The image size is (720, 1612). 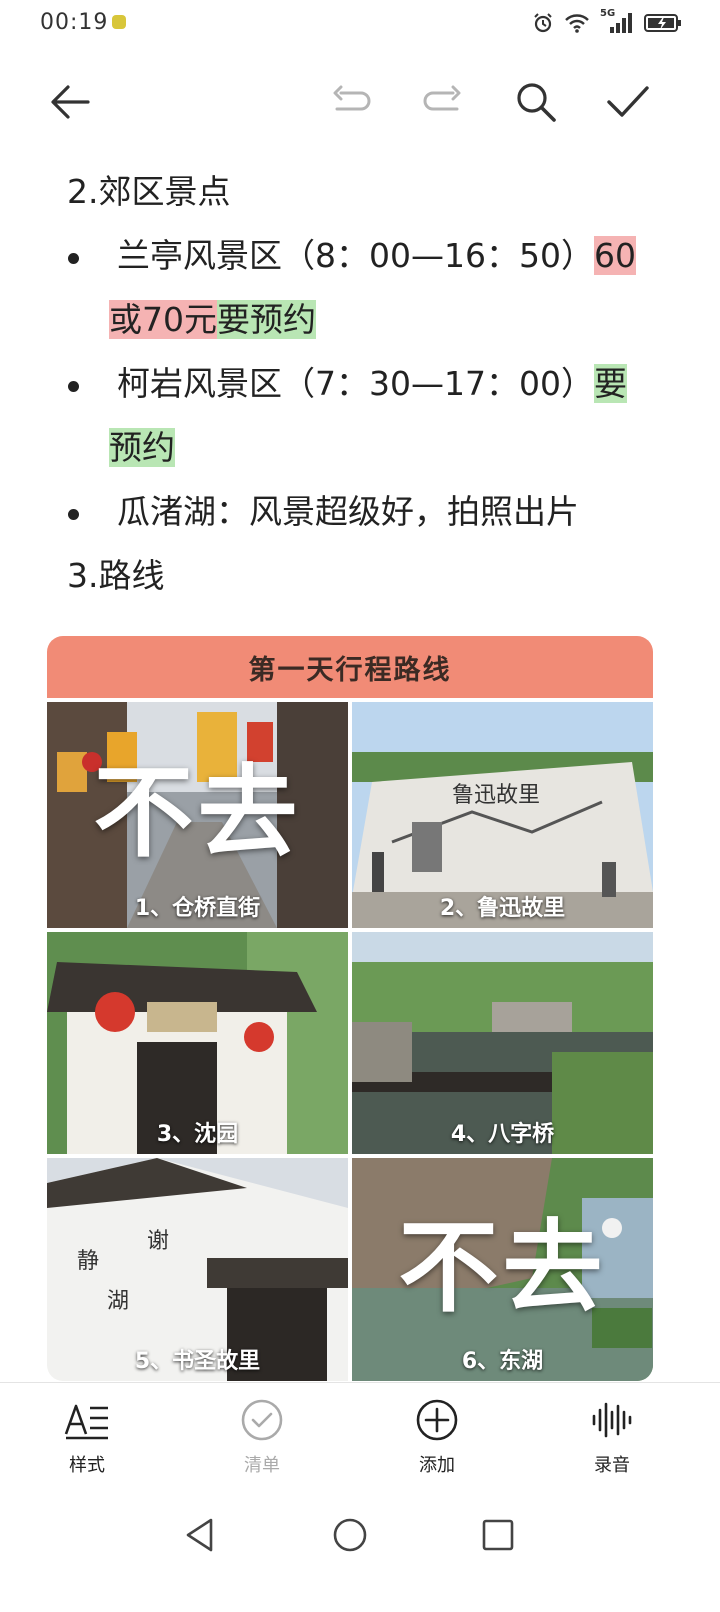 I want to click on checklist-label: 清单, so click(x=262, y=1465).